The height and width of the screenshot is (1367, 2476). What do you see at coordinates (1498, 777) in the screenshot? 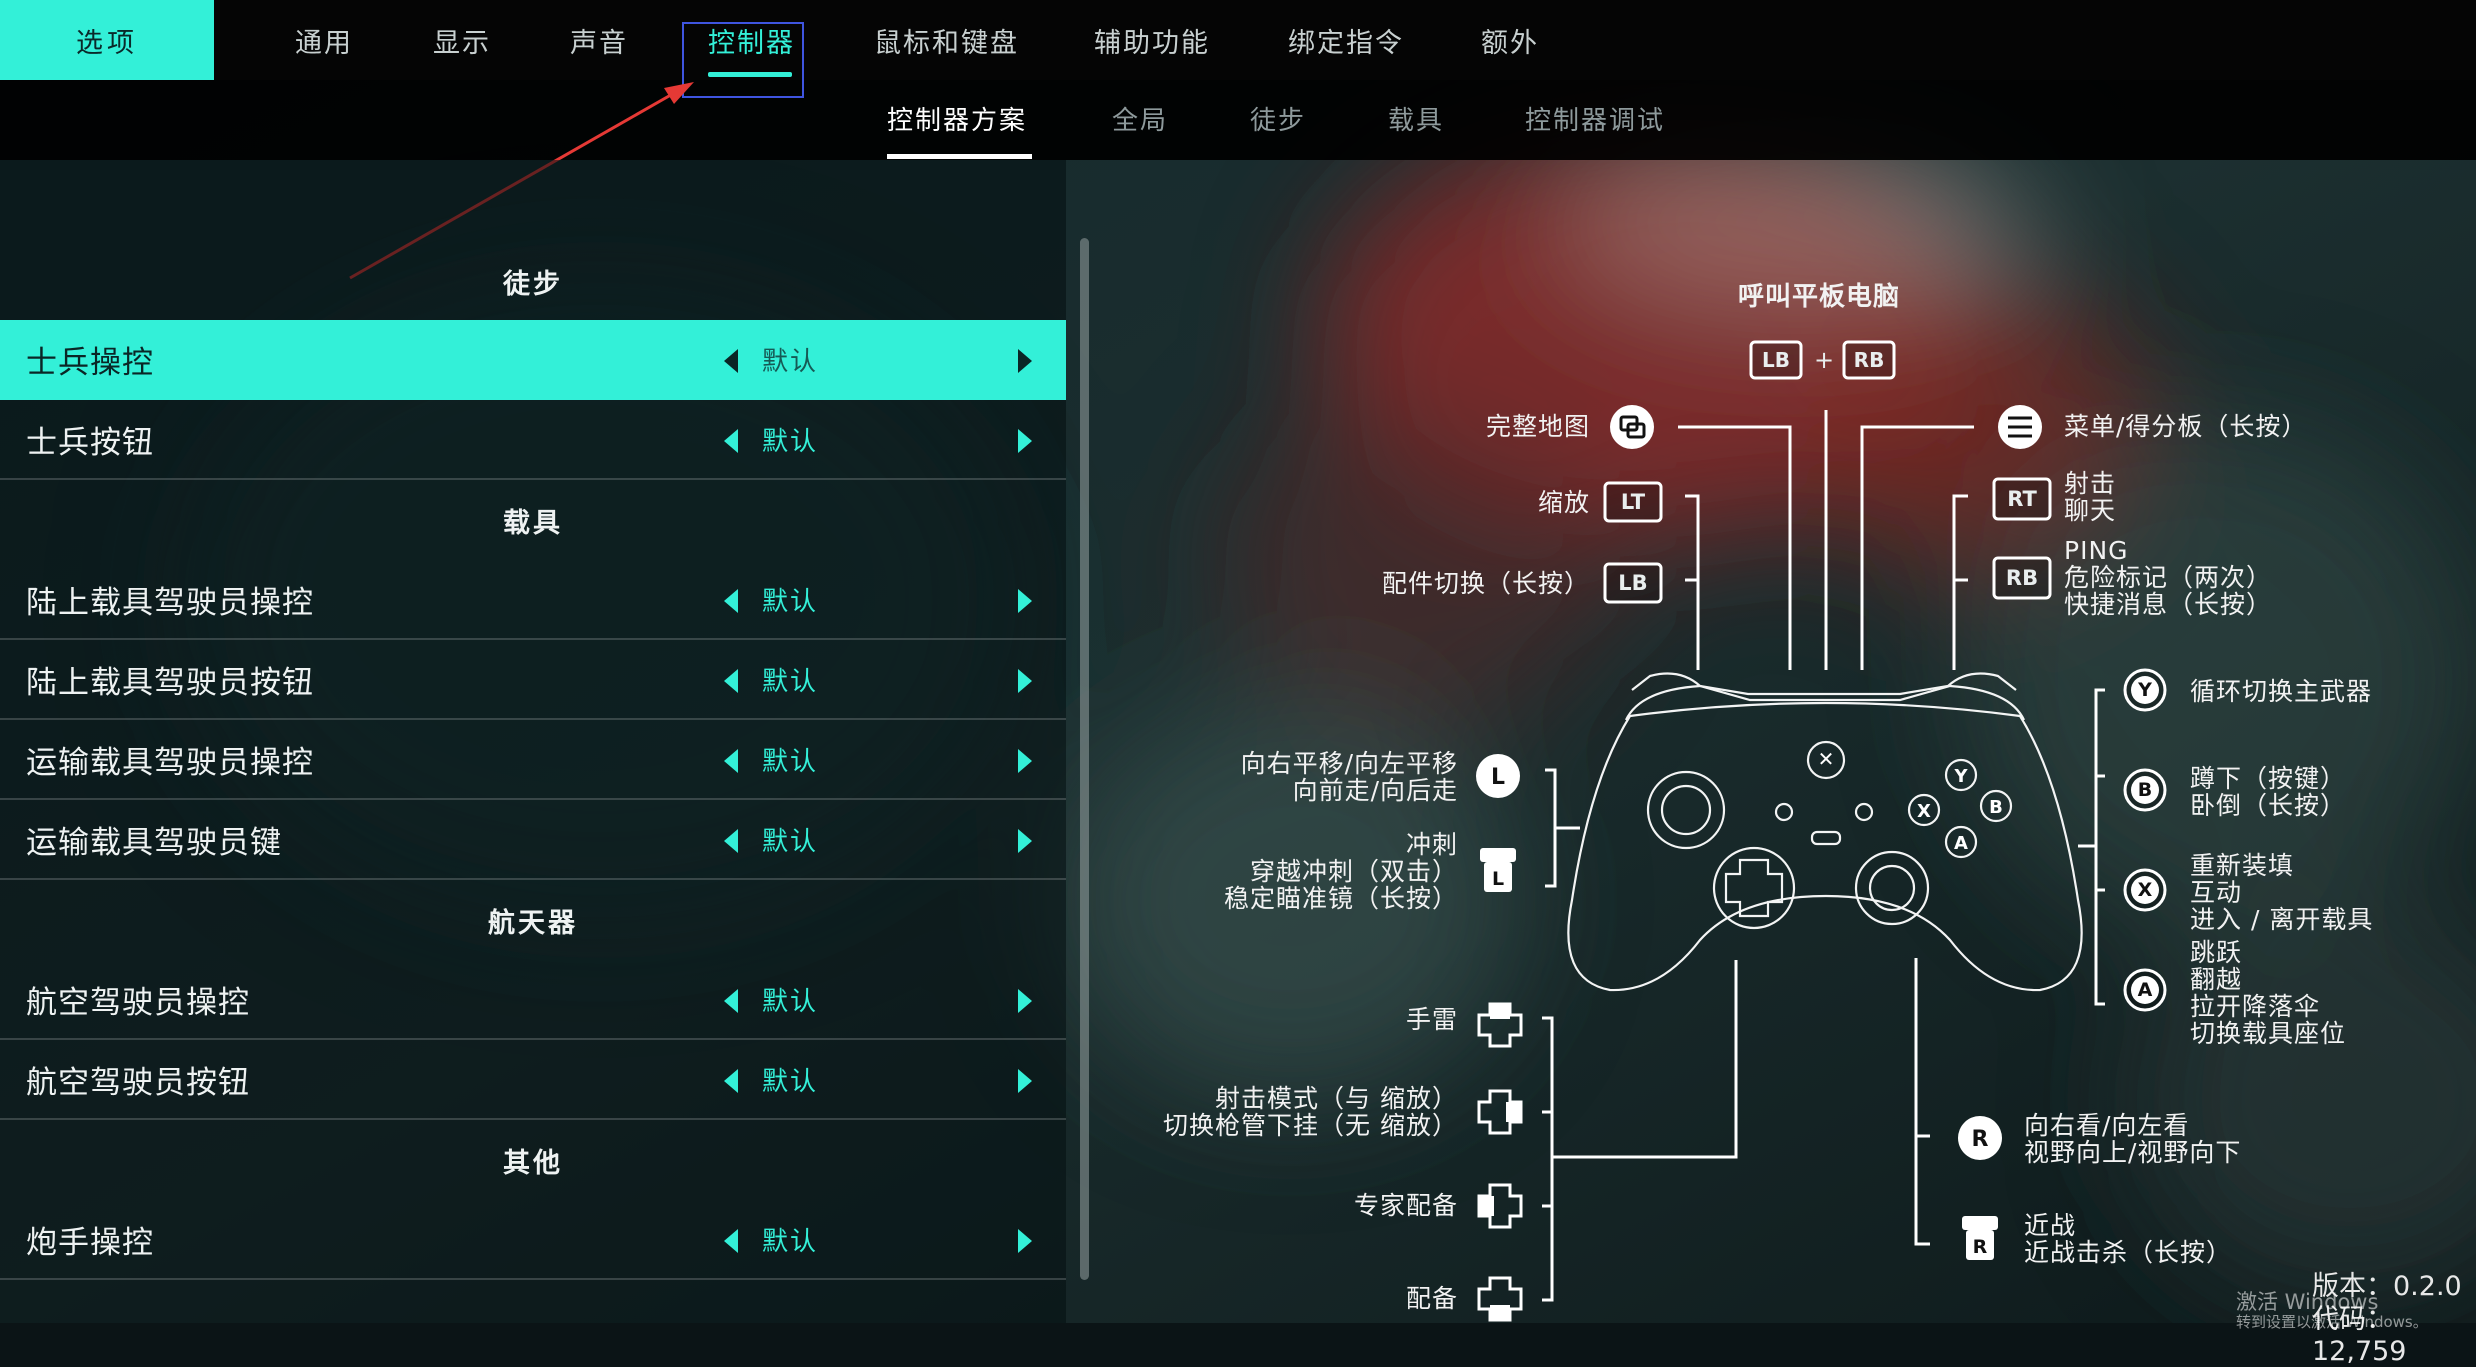
I see `left-stick-glyph: L` at bounding box center [1498, 777].